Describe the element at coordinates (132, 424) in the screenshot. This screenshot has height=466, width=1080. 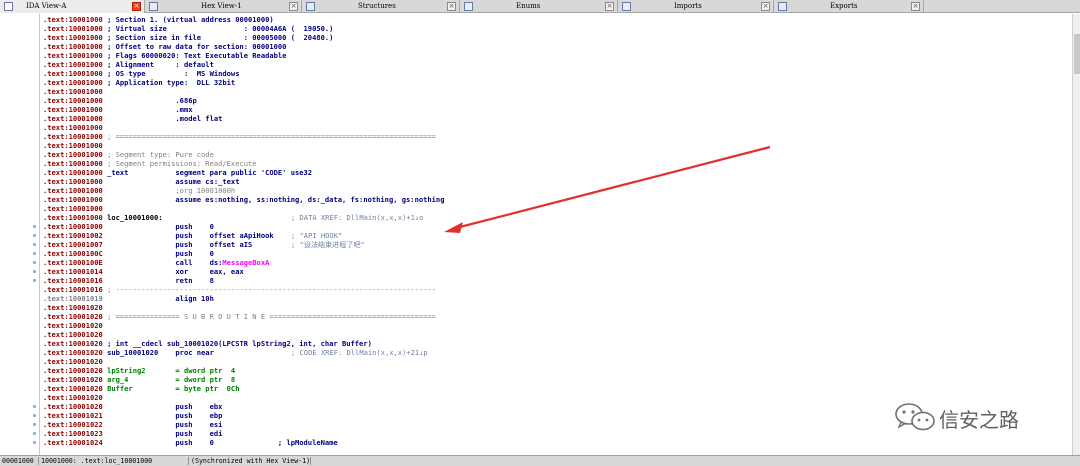
I see `listing-line: .text:10001022 push esi` at that location.